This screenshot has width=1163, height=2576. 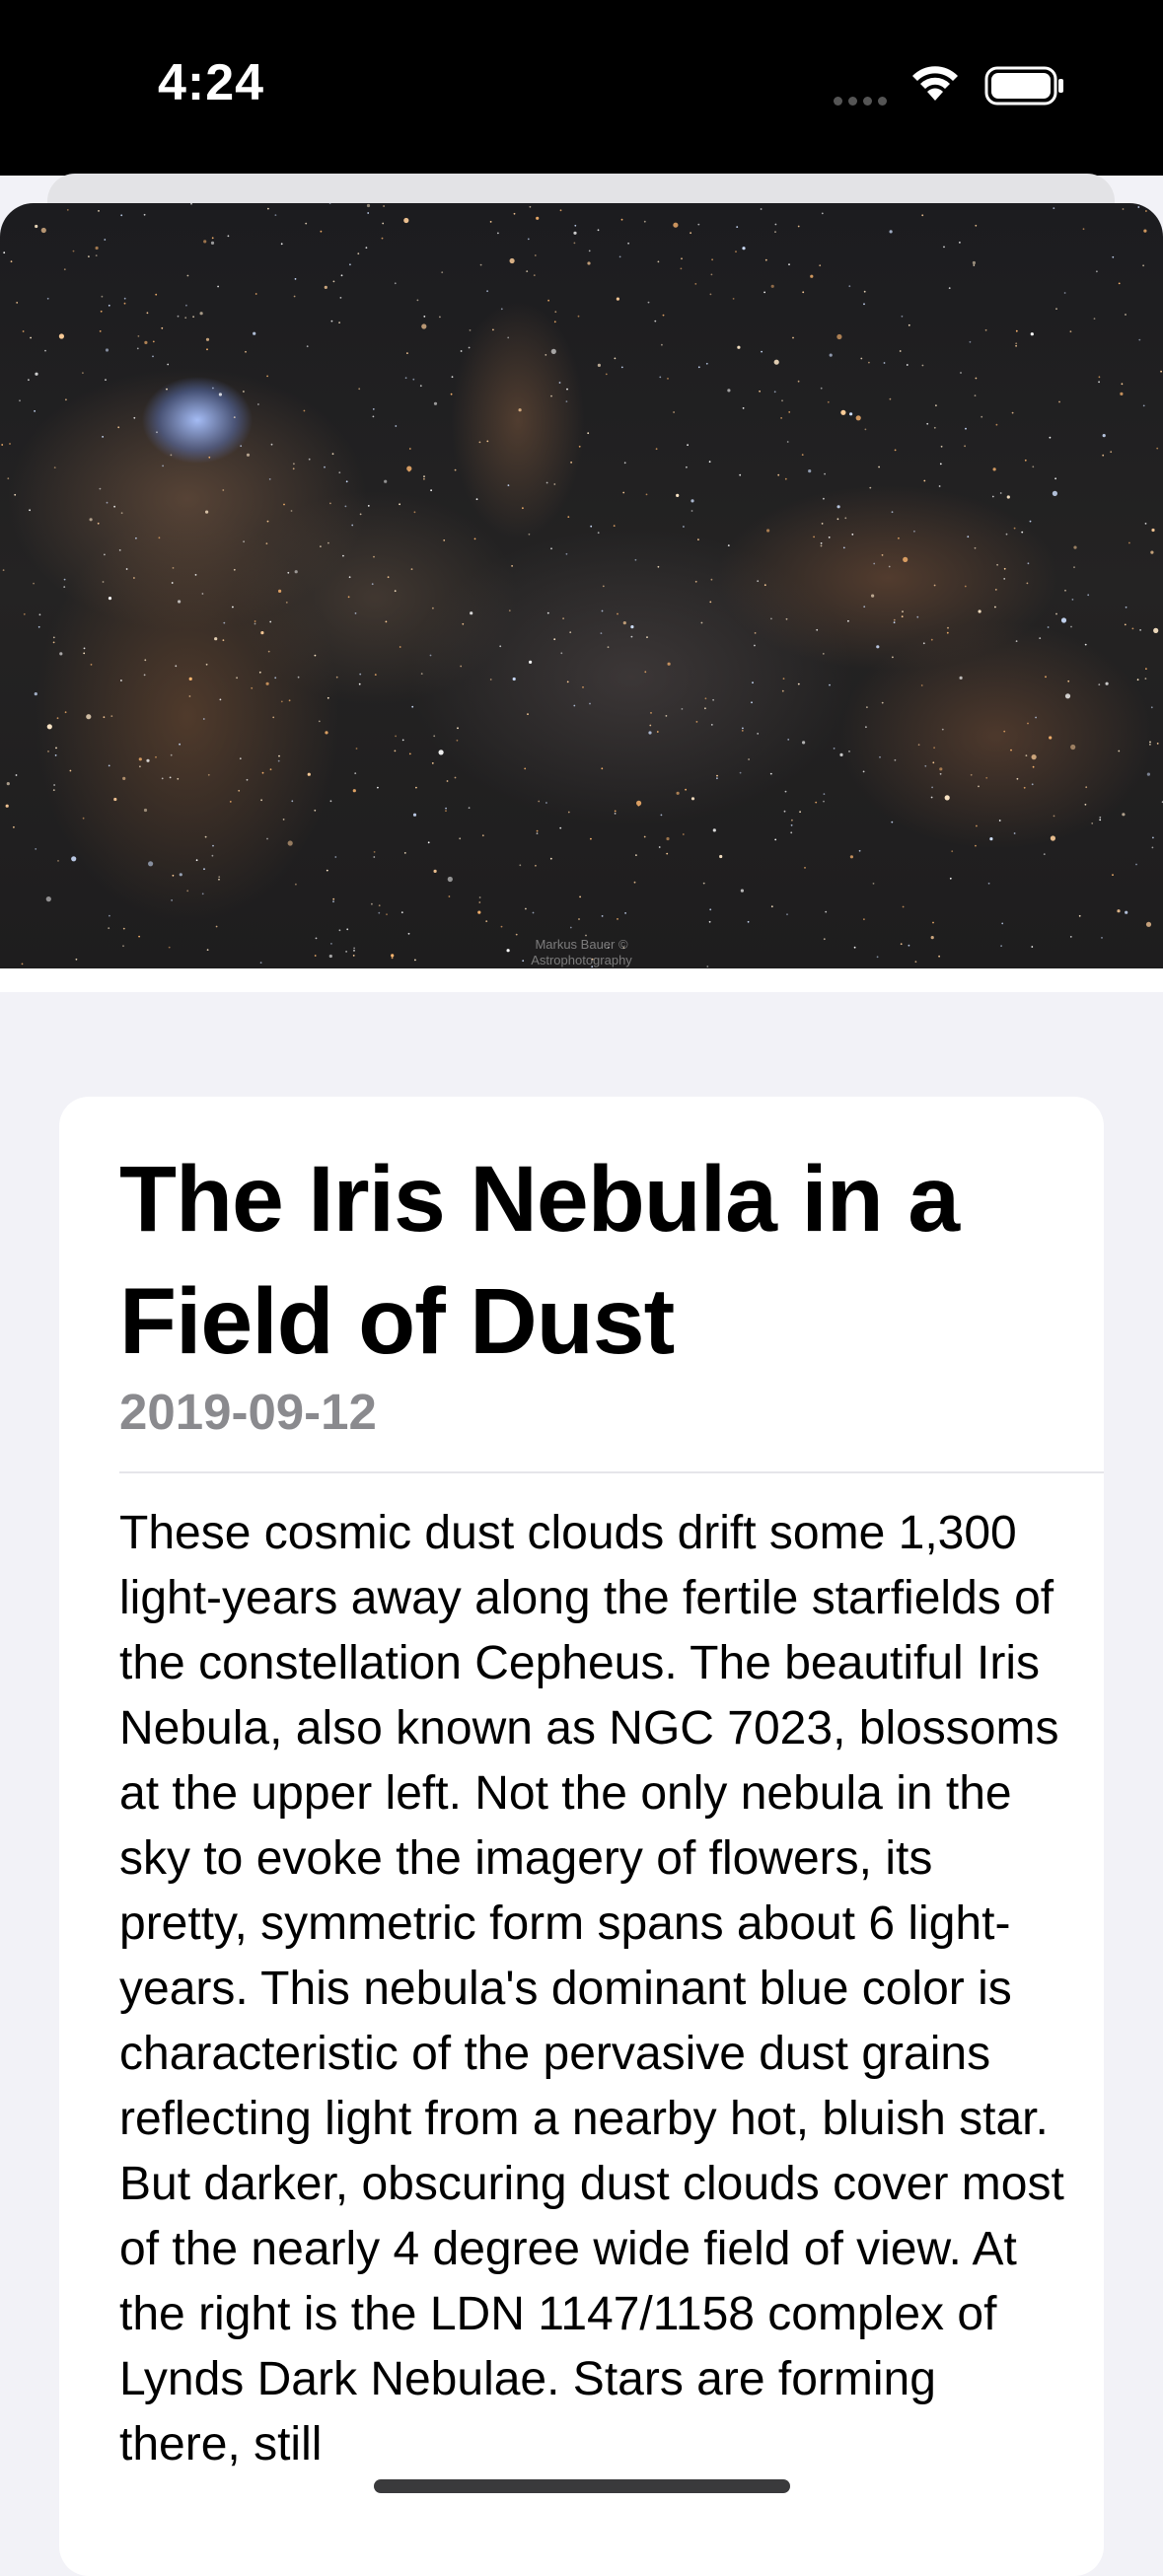 I want to click on divider, so click(x=611, y=1472).